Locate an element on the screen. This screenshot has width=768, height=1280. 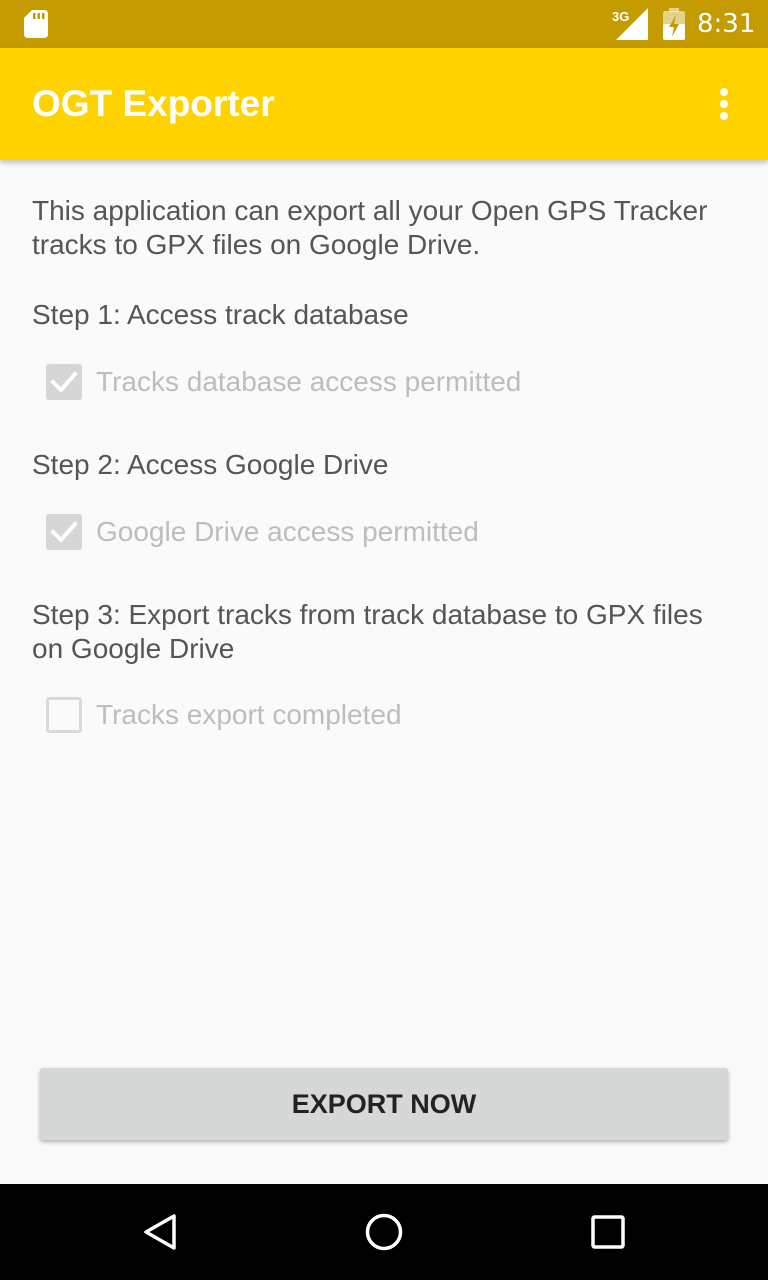
export-completed-checkbox: Tracks export completed is located at coordinates (391, 715).